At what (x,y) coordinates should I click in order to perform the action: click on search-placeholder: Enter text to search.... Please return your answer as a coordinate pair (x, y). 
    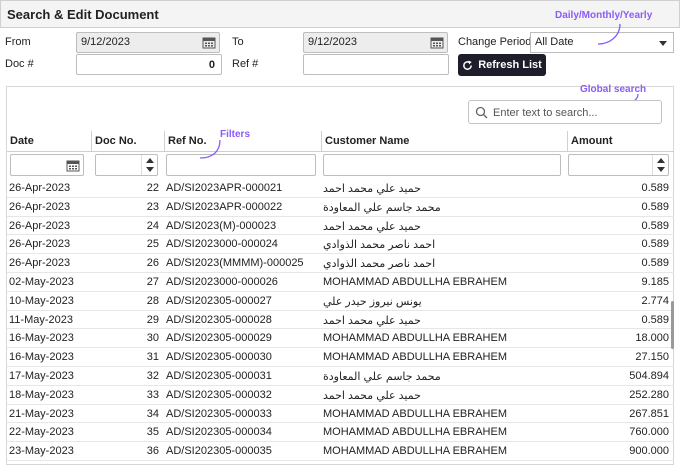
    Looking at the image, I should click on (545, 113).